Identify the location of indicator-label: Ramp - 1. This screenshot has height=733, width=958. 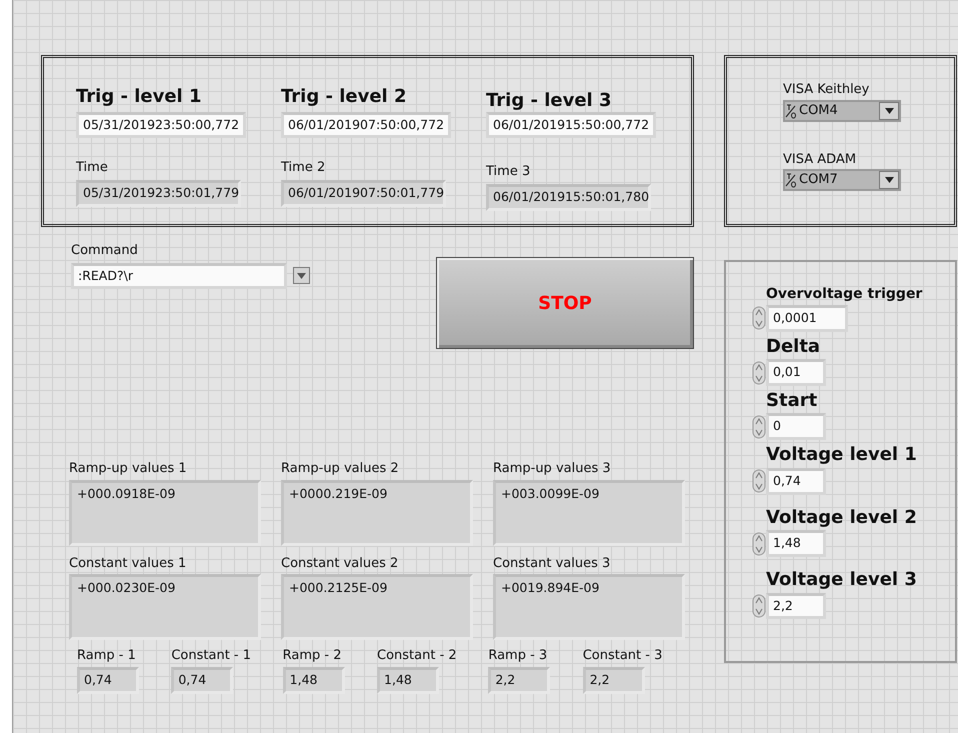
(107, 656).